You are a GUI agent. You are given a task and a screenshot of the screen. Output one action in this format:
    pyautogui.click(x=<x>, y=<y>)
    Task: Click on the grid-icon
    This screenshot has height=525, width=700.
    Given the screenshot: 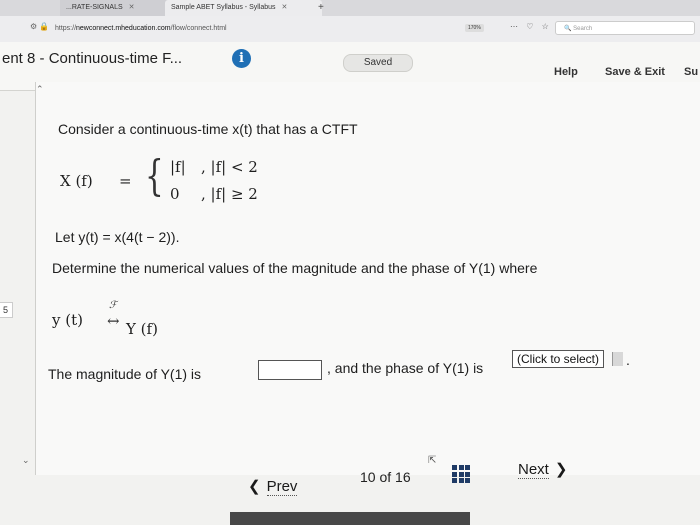 What is the action you would take?
    pyautogui.click(x=461, y=474)
    